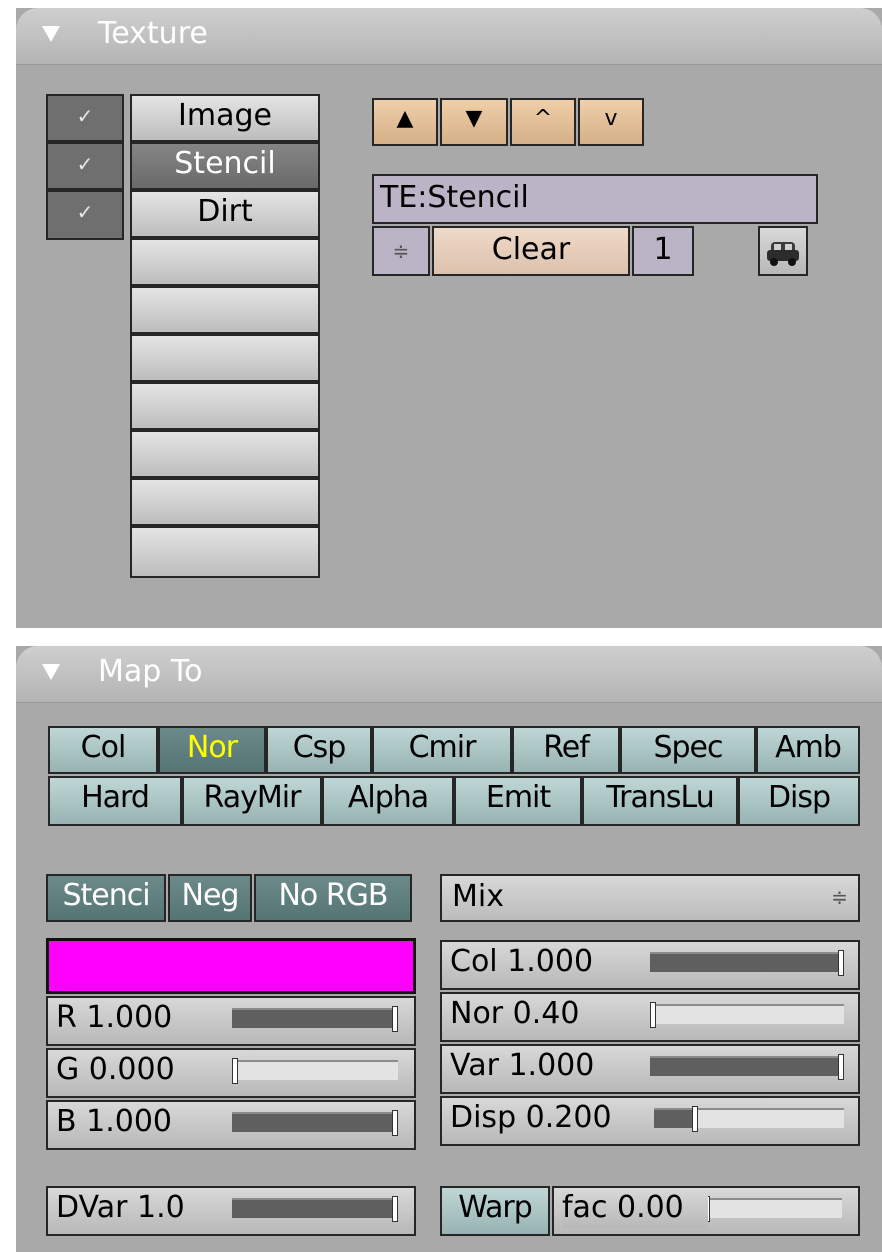 Image resolution: width=882 pixels, height=1252 pixels. Describe the element at coordinates (225, 118) in the screenshot. I see `channel-image: Image` at that location.